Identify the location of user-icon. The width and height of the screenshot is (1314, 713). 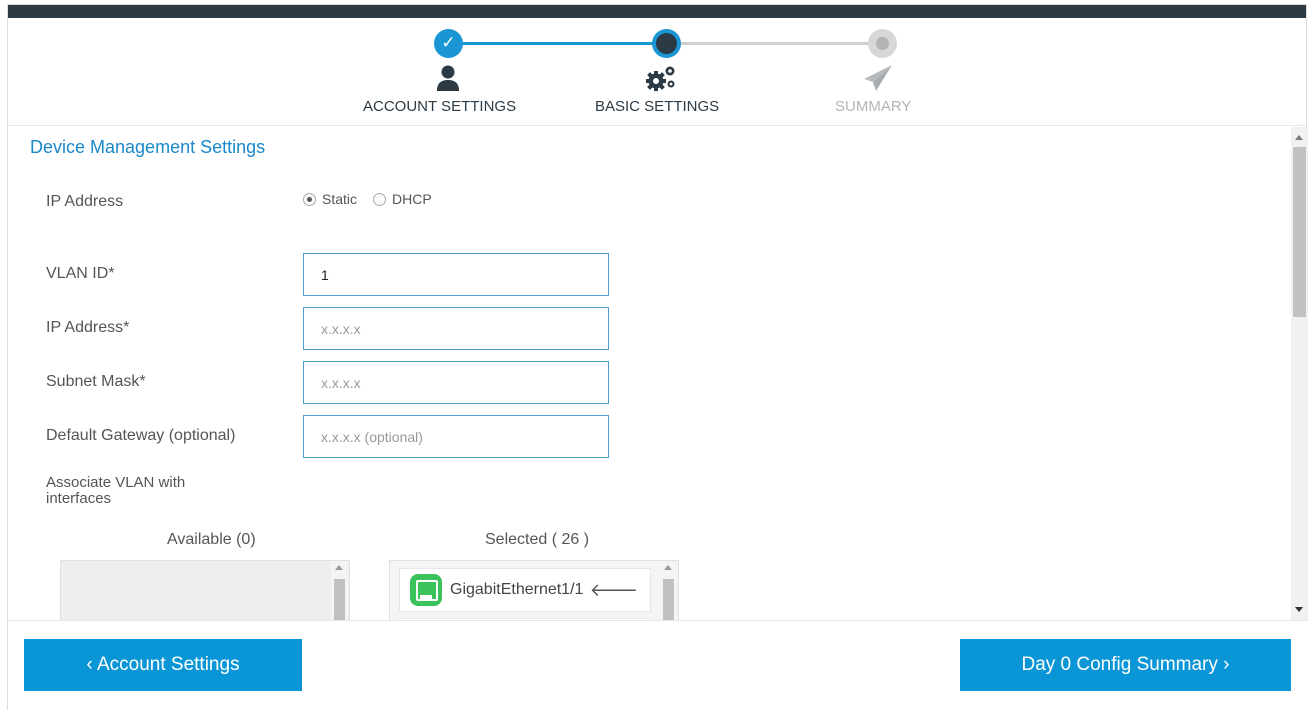
(448, 78).